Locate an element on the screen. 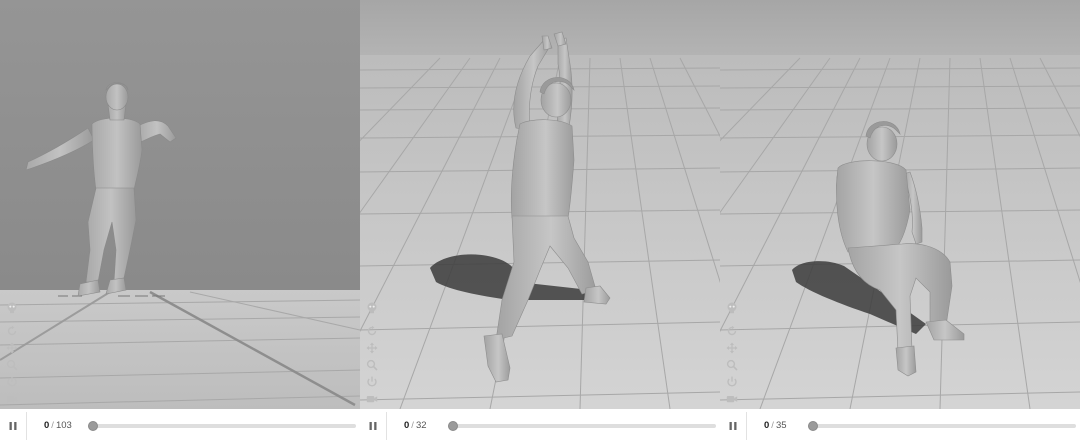  frame-counter: 0/32 is located at coordinates (415, 425).